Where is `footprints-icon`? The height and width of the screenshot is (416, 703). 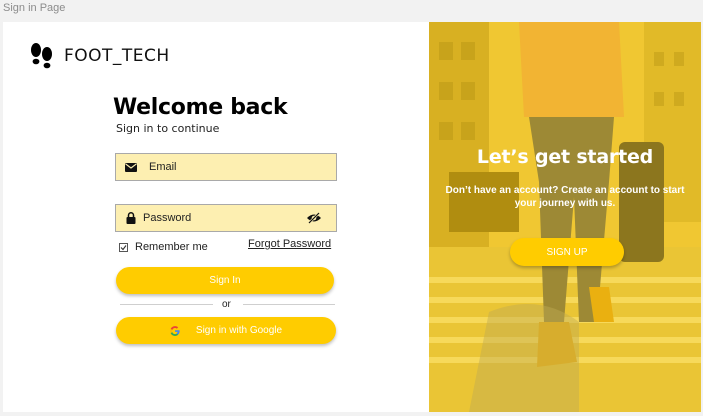
footprints-icon is located at coordinates (41, 56).